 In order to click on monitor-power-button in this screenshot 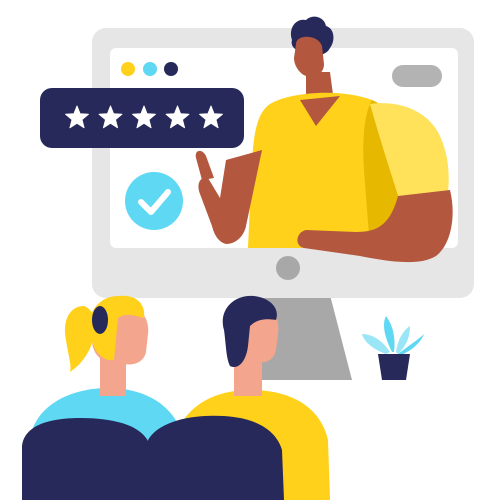, I will do `click(288, 268)`.